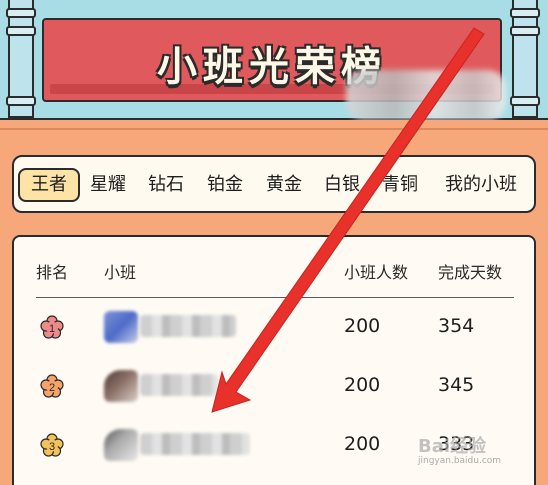  I want to click on table-row: 1 200 354, so click(274, 327).